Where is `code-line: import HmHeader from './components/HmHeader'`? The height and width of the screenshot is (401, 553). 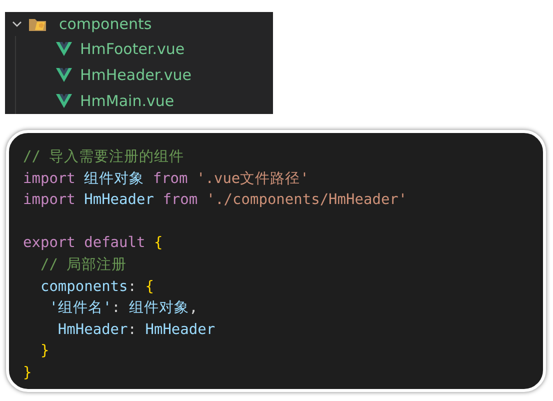
code-line: import HmHeader from './components/HmHeader' is located at coordinates (215, 200).